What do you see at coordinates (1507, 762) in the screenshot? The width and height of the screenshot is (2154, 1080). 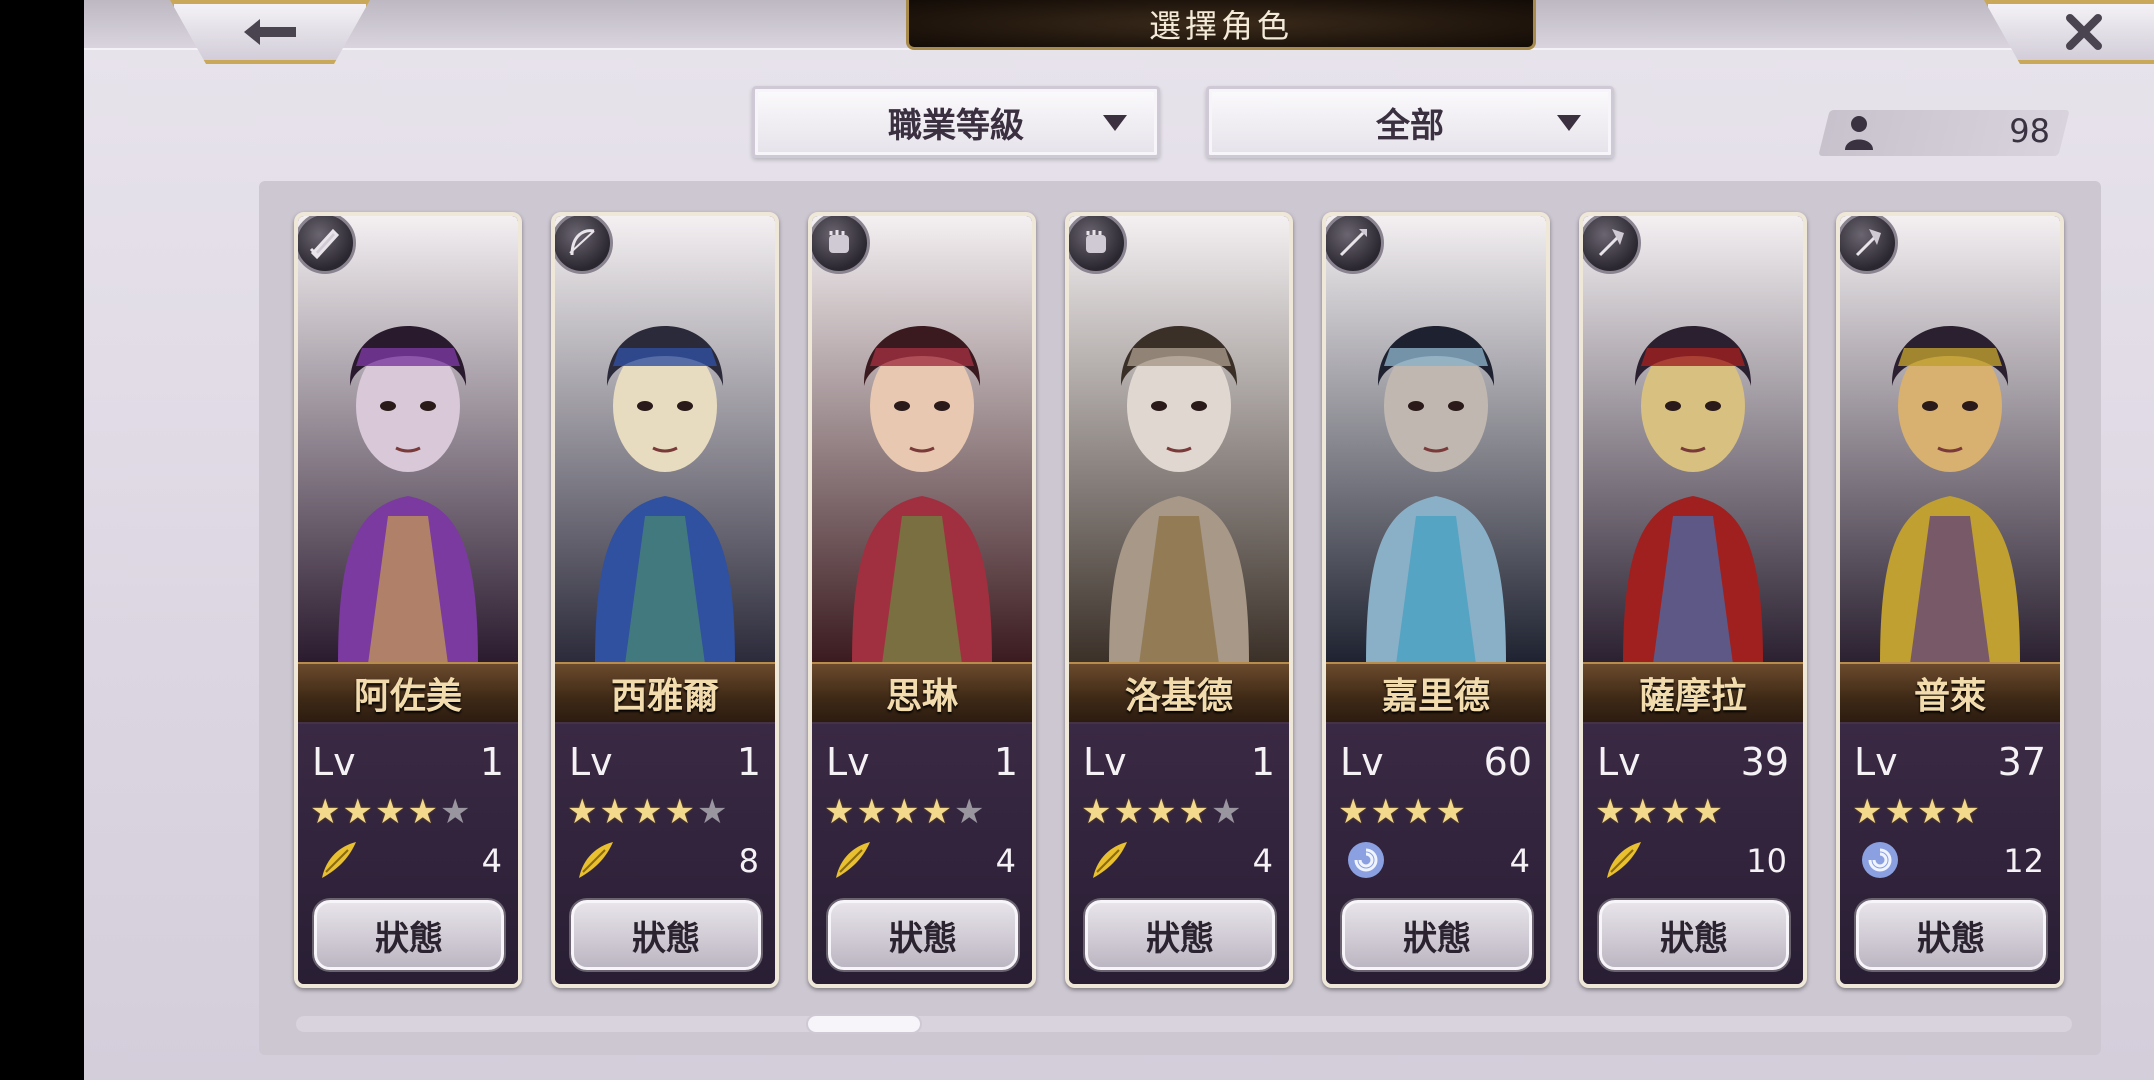 I see `level-value: 60` at bounding box center [1507, 762].